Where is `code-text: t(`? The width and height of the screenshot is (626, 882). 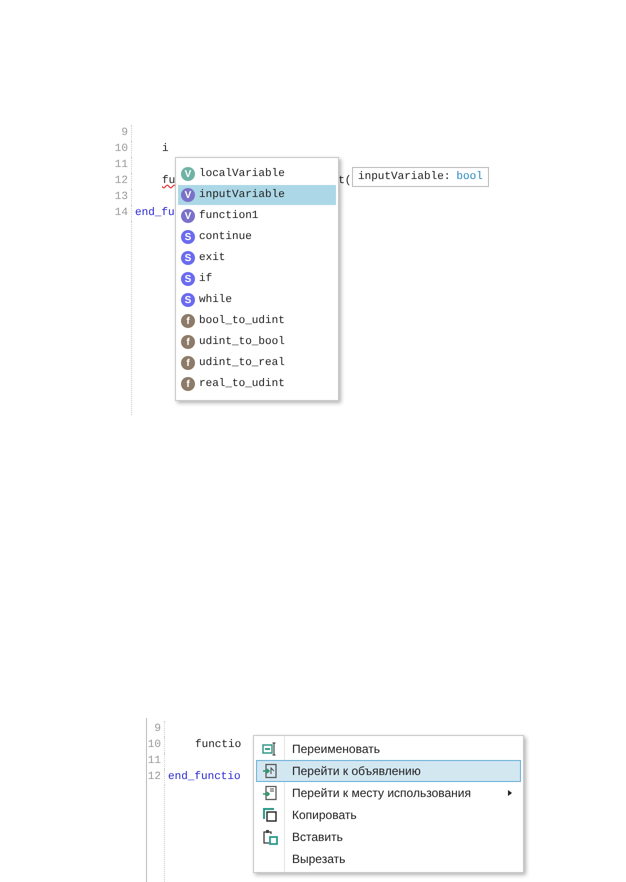 code-text: t( is located at coordinates (345, 181).